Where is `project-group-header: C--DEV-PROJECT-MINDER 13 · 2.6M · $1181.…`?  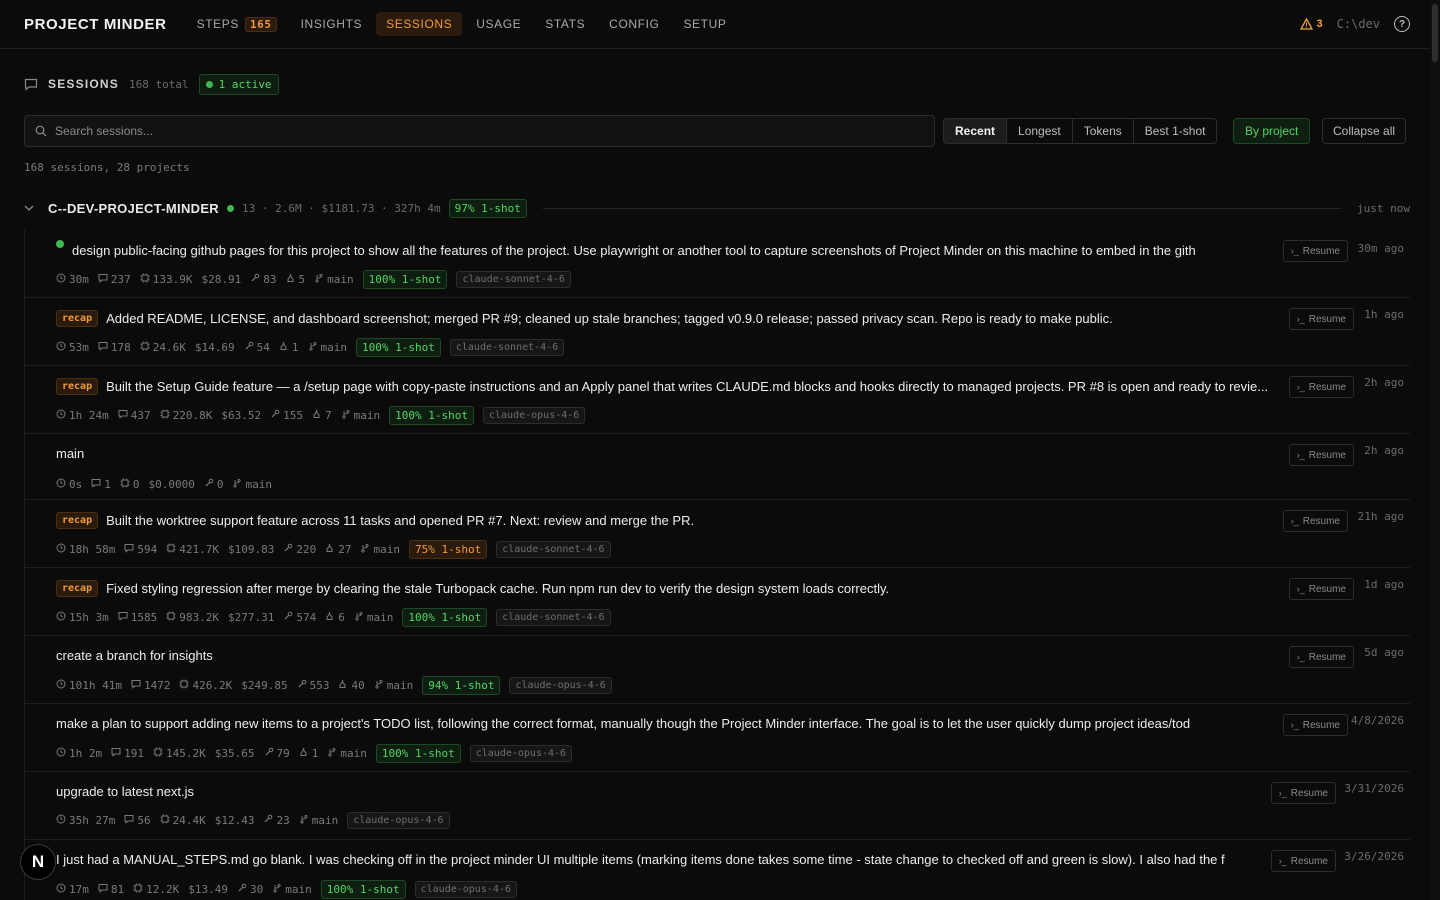 project-group-header: C--DEV-PROJECT-MINDER 13 · 2.6M · $1181.… is located at coordinates (717, 208).